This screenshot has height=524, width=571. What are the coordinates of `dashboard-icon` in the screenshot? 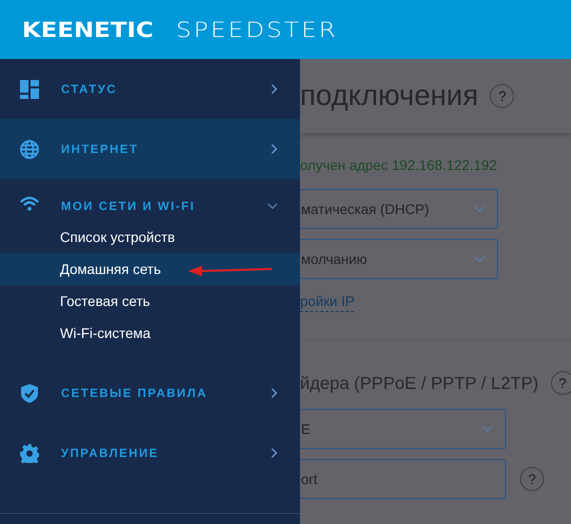 It's located at (29, 89).